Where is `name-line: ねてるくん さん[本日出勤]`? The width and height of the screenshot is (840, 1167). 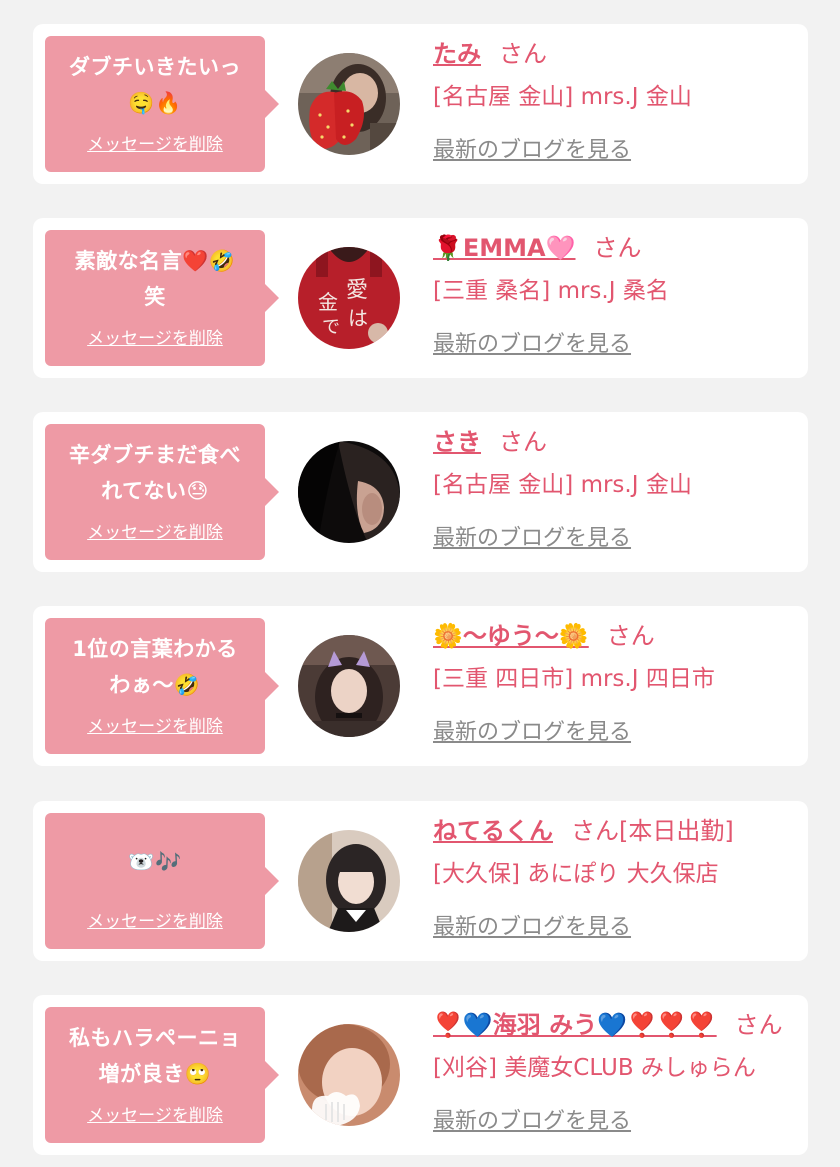
name-line: ねてるくん さん[本日出勤] is located at coordinates (615, 831).